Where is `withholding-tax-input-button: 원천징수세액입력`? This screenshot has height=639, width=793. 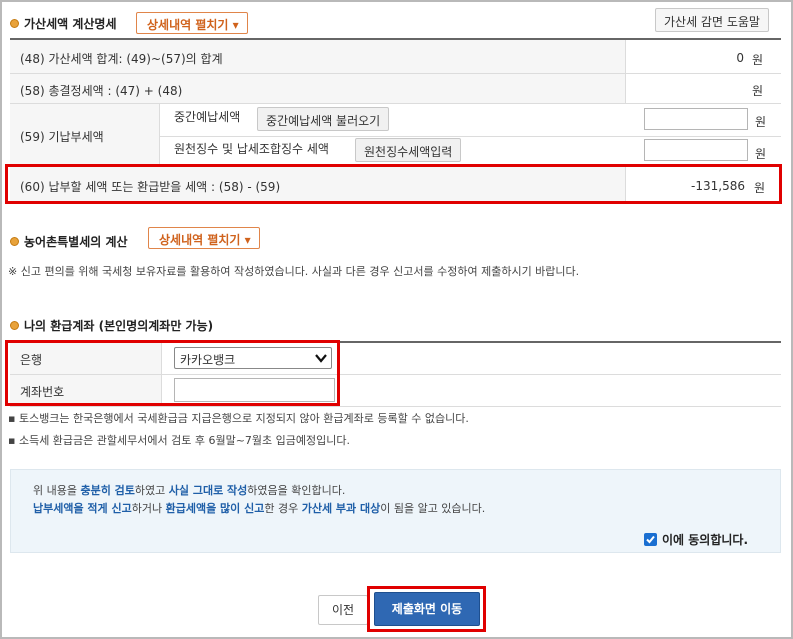
withholding-tax-input-button: 원천징수세액입력 is located at coordinates (408, 150).